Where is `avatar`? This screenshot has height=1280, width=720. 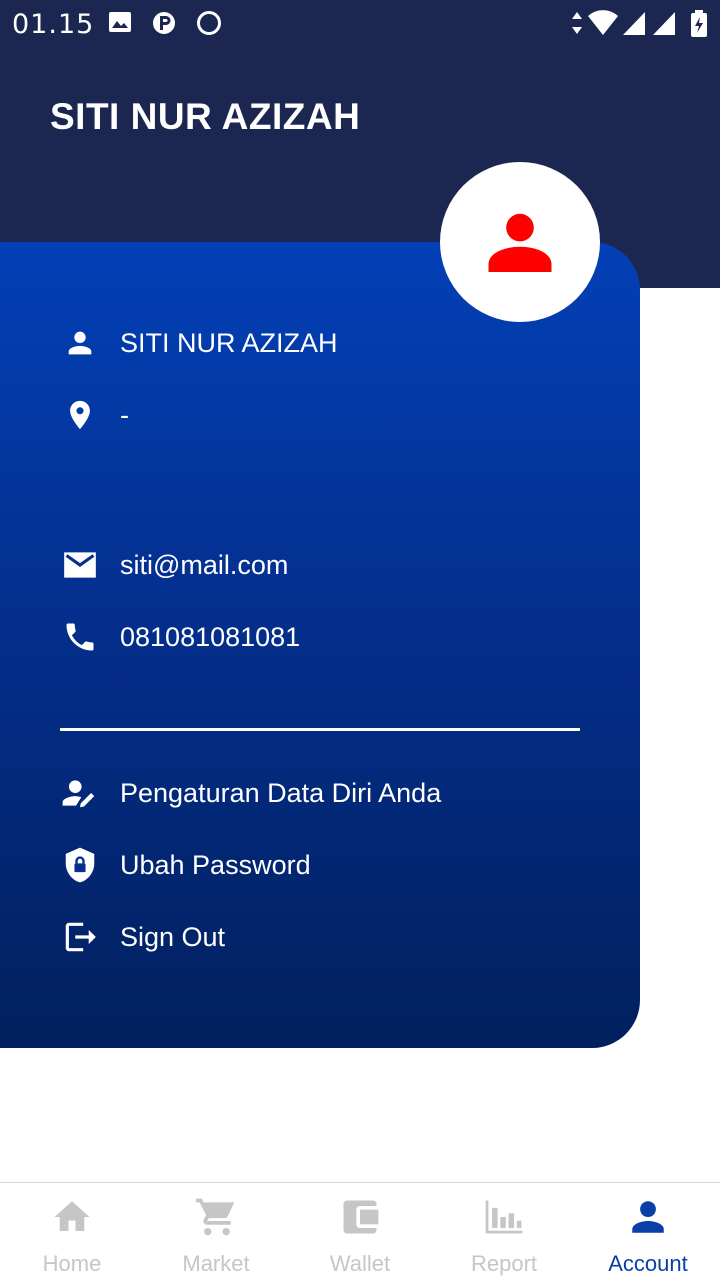
avatar is located at coordinates (520, 242).